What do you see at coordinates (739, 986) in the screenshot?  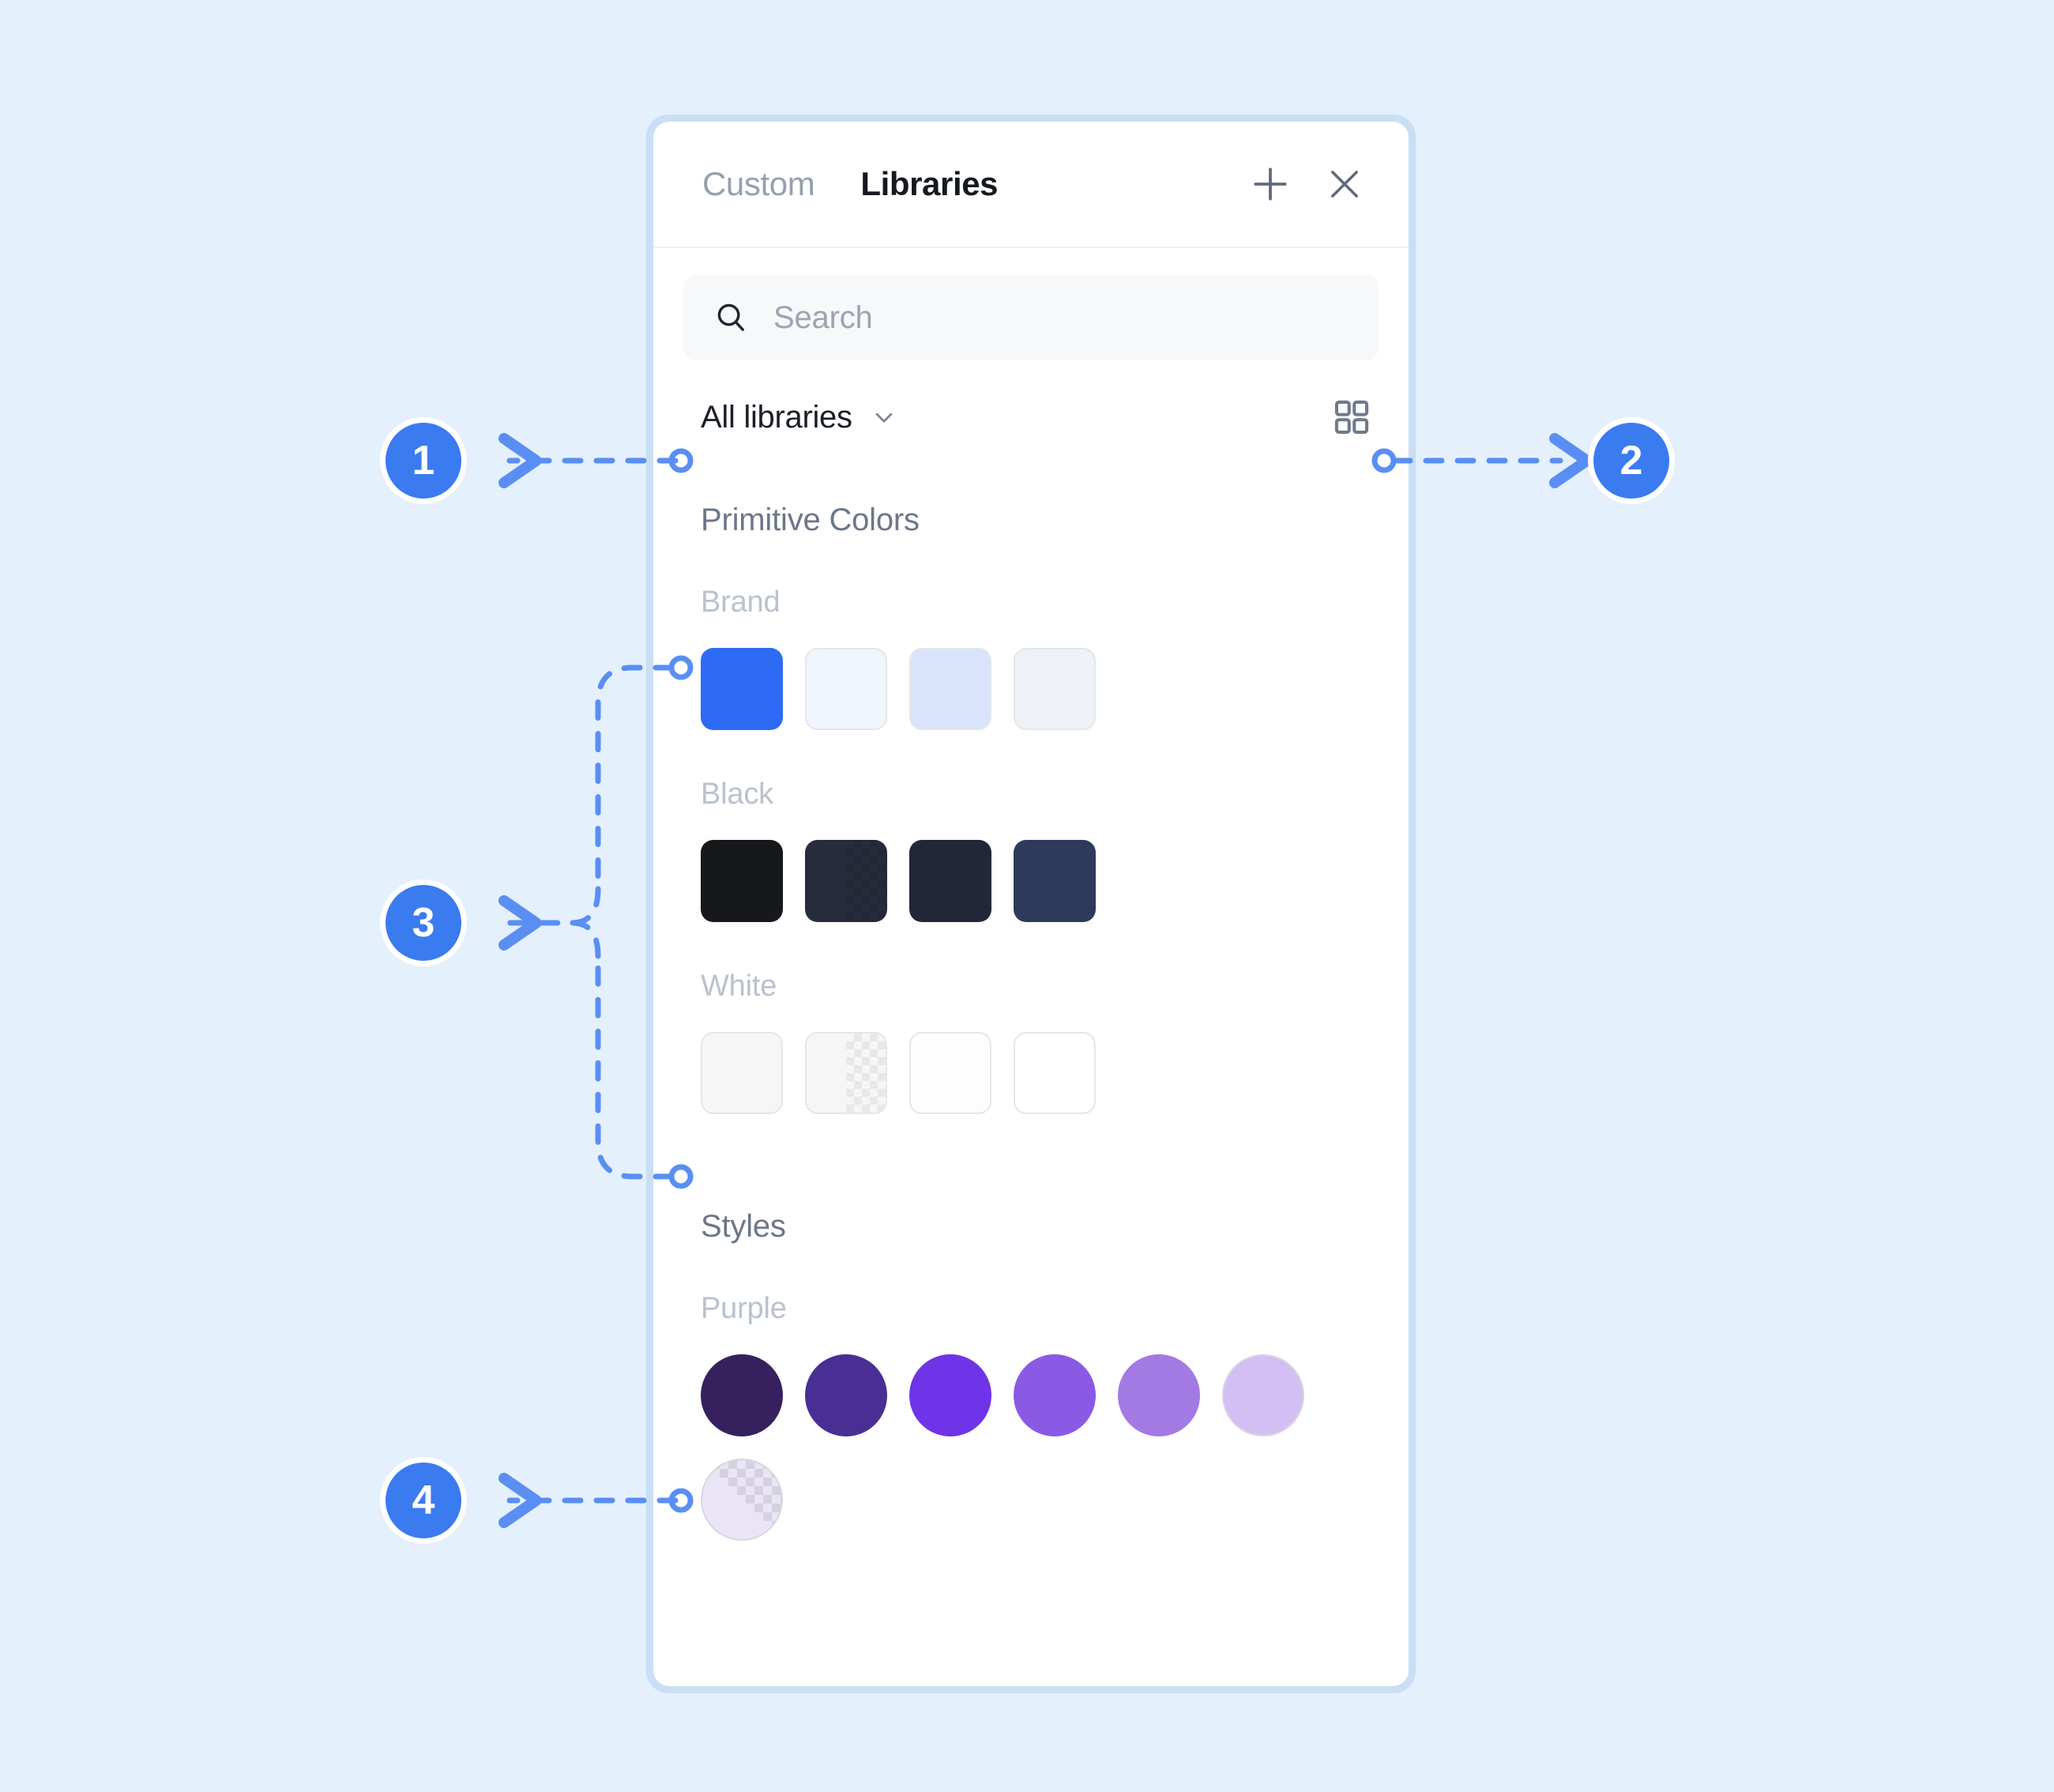 I see `group-label: White` at bounding box center [739, 986].